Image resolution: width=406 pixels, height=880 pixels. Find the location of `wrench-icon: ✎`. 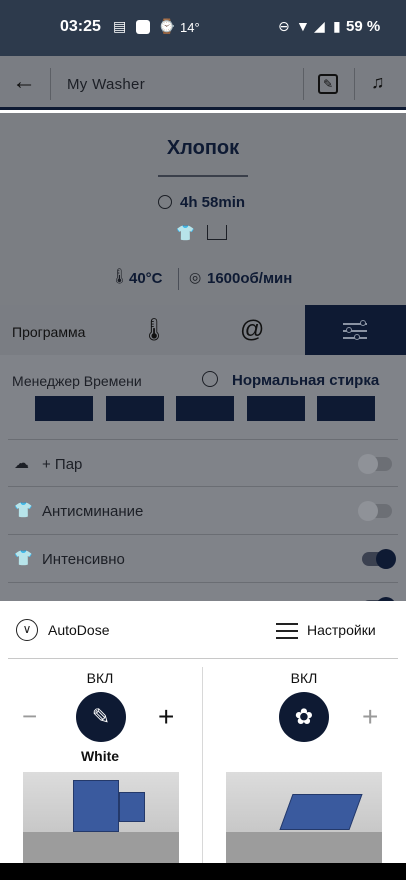

wrench-icon: ✎ is located at coordinates (328, 84).